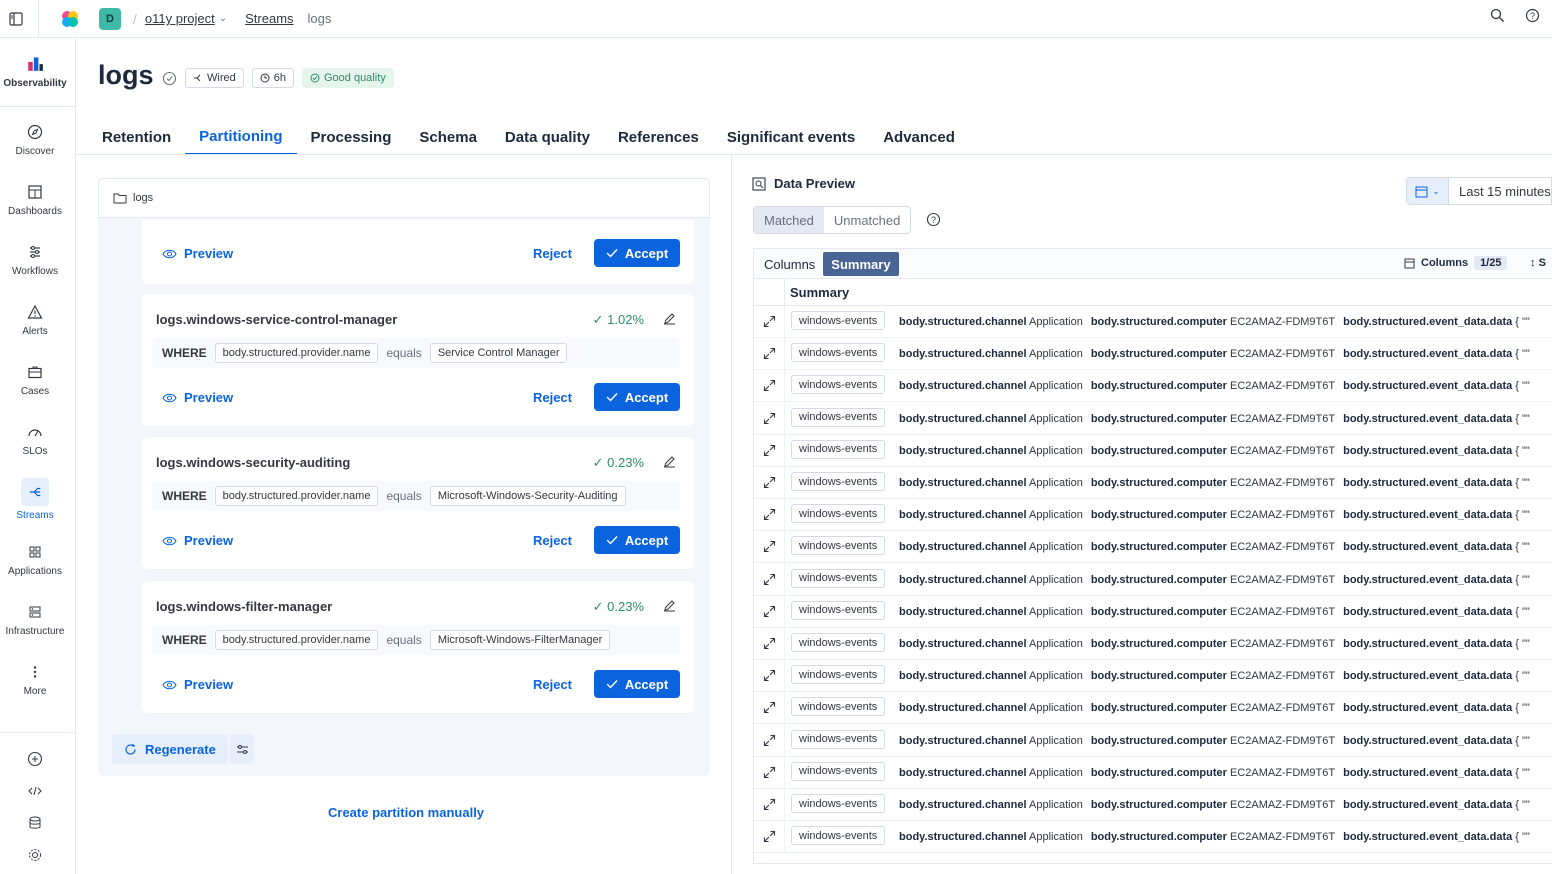 The image size is (1552, 874). I want to click on columns-view-button: Columns, so click(789, 264).